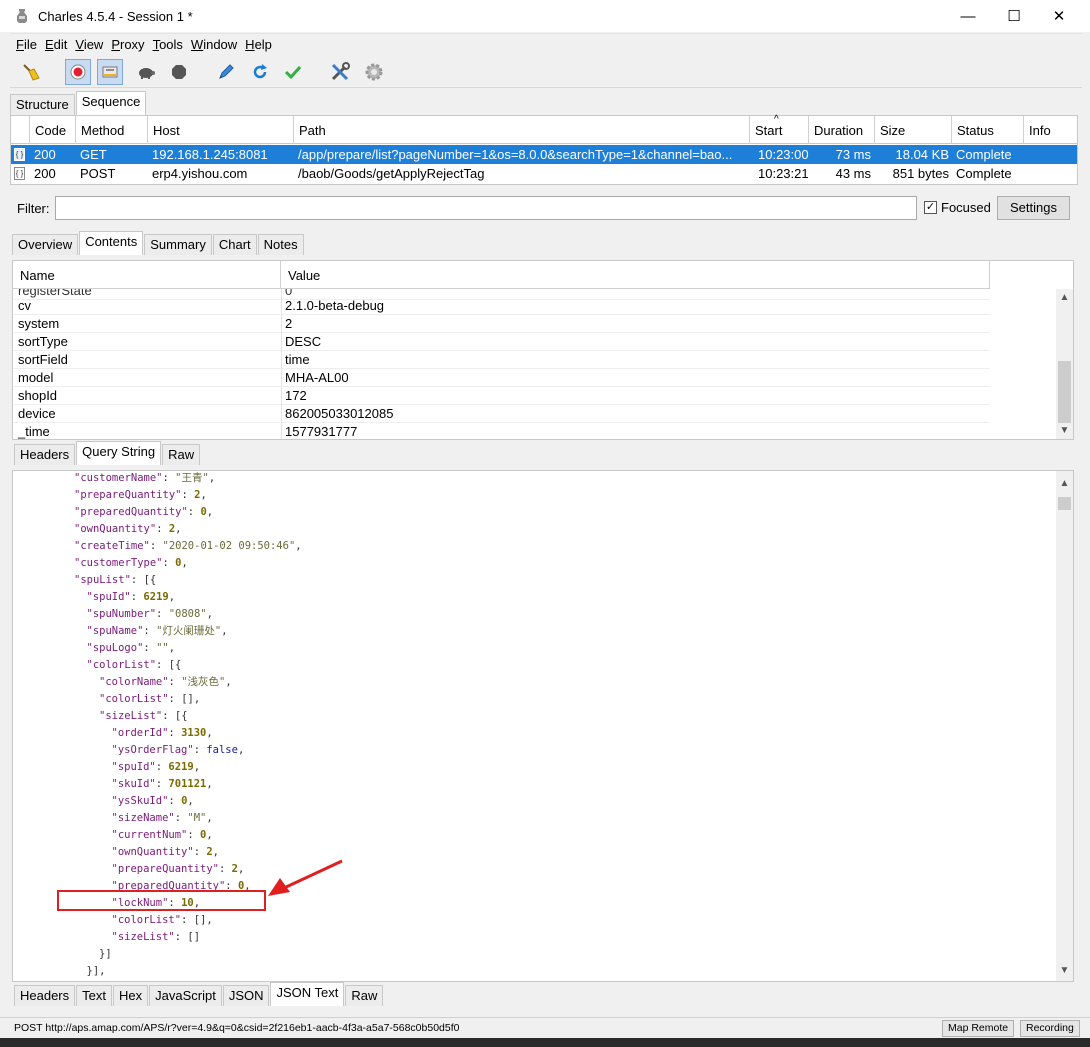 The width and height of the screenshot is (1090, 1047). I want to click on settings-button: Settings, so click(1033, 208).